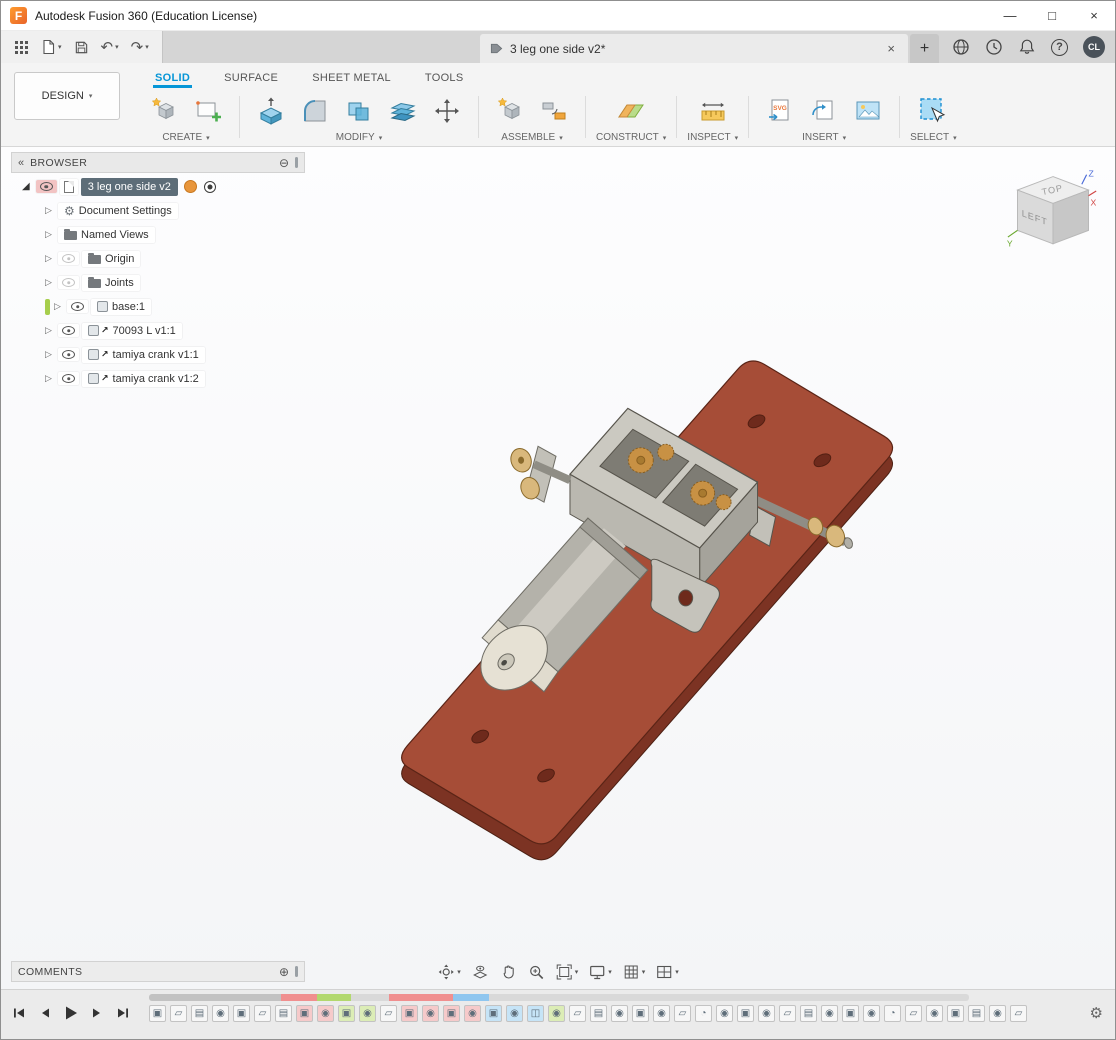  I want to click on zoom-button, so click(536, 972).